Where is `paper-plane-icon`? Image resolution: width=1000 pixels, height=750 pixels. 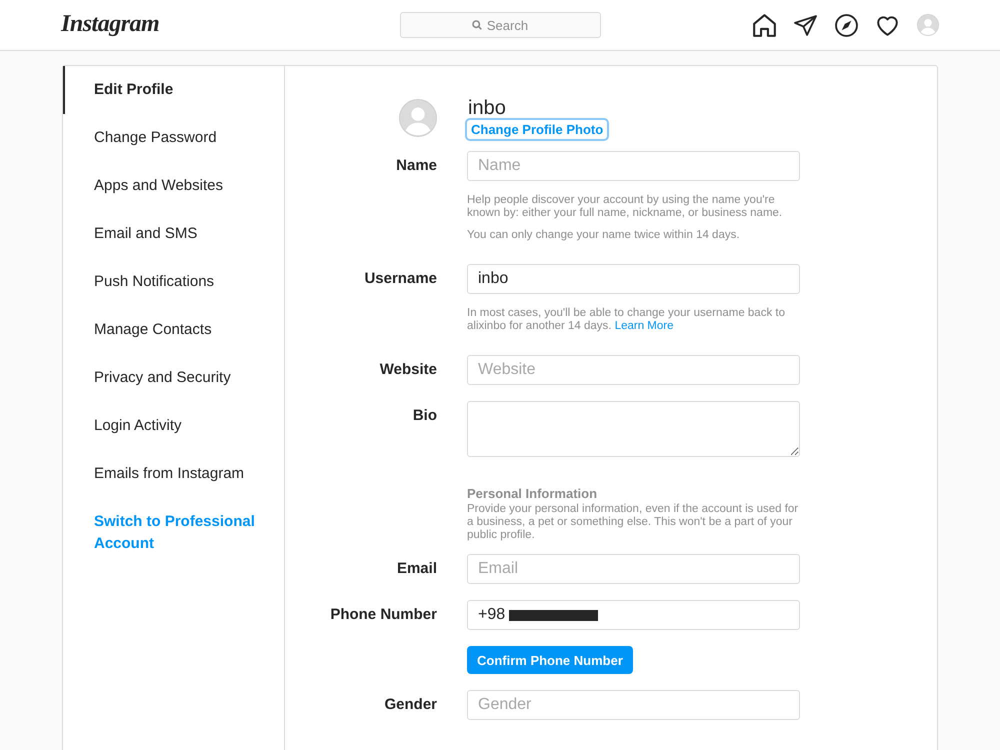 paper-plane-icon is located at coordinates (805, 25).